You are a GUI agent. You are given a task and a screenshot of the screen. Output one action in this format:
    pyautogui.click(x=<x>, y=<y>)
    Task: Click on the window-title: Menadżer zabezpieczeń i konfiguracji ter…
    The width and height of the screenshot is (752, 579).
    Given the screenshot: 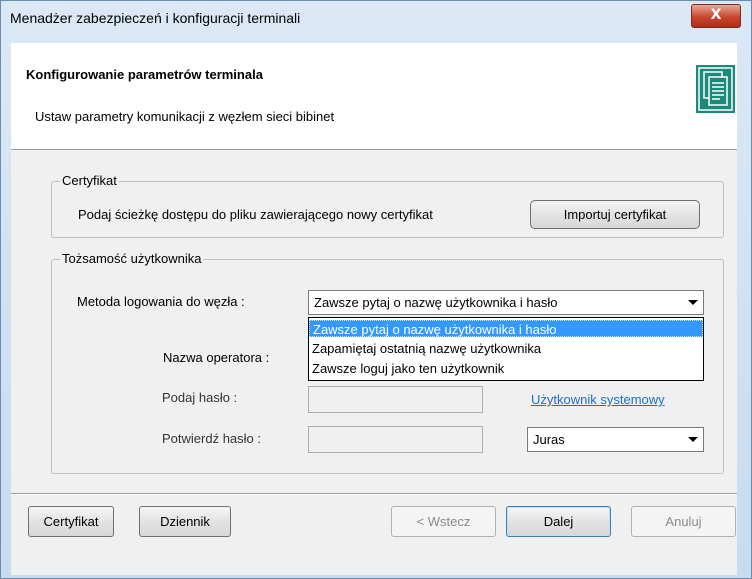 What is the action you would take?
    pyautogui.click(x=155, y=18)
    